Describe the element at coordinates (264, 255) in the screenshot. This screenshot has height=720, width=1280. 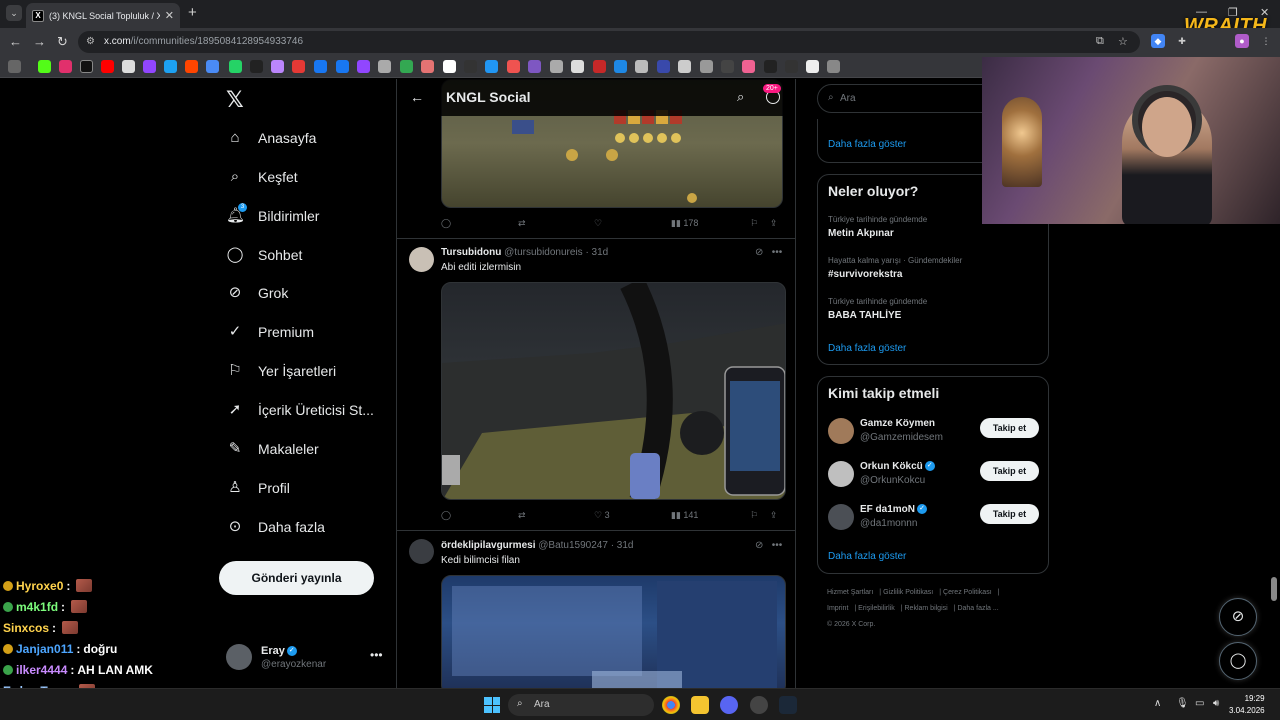
I see `sidebar-item-chat: ◯ Sohbet` at that location.